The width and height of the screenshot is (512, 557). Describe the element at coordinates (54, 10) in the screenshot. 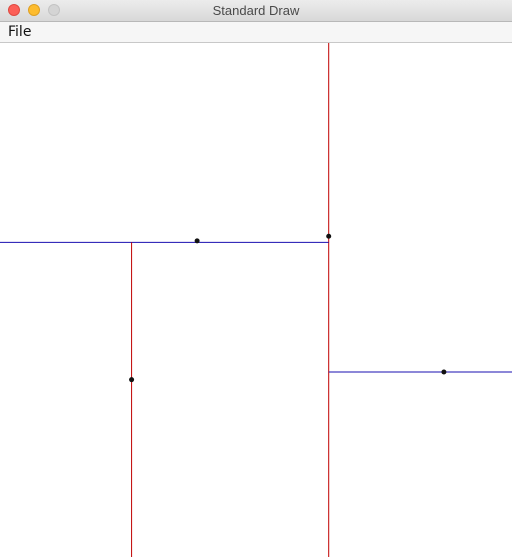

I see `zoom-window-button` at that location.